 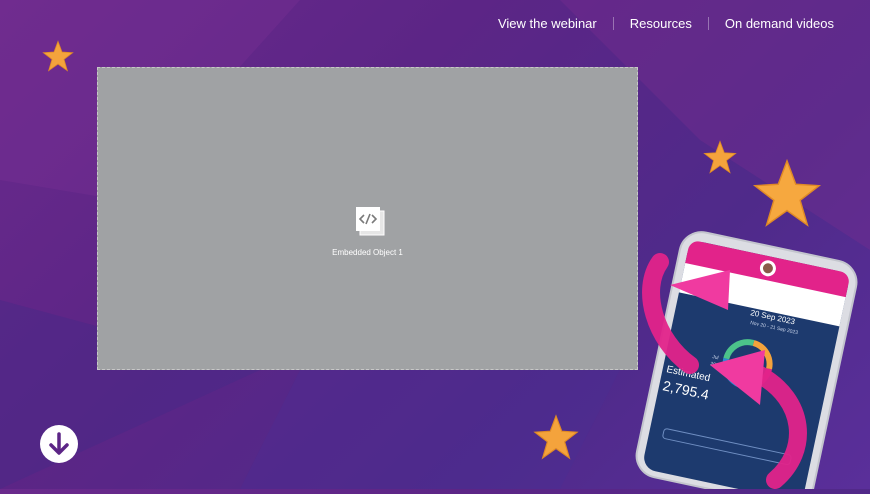 What do you see at coordinates (370, 221) in the screenshot?
I see `code-embed-icon` at bounding box center [370, 221].